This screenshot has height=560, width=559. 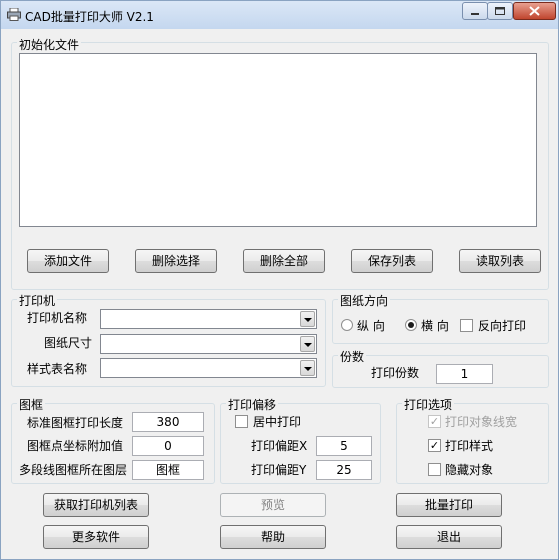 What do you see at coordinates (279, 15) in the screenshot?
I see `title-bar: CAD批量打印大师 V2.1` at bounding box center [279, 15].